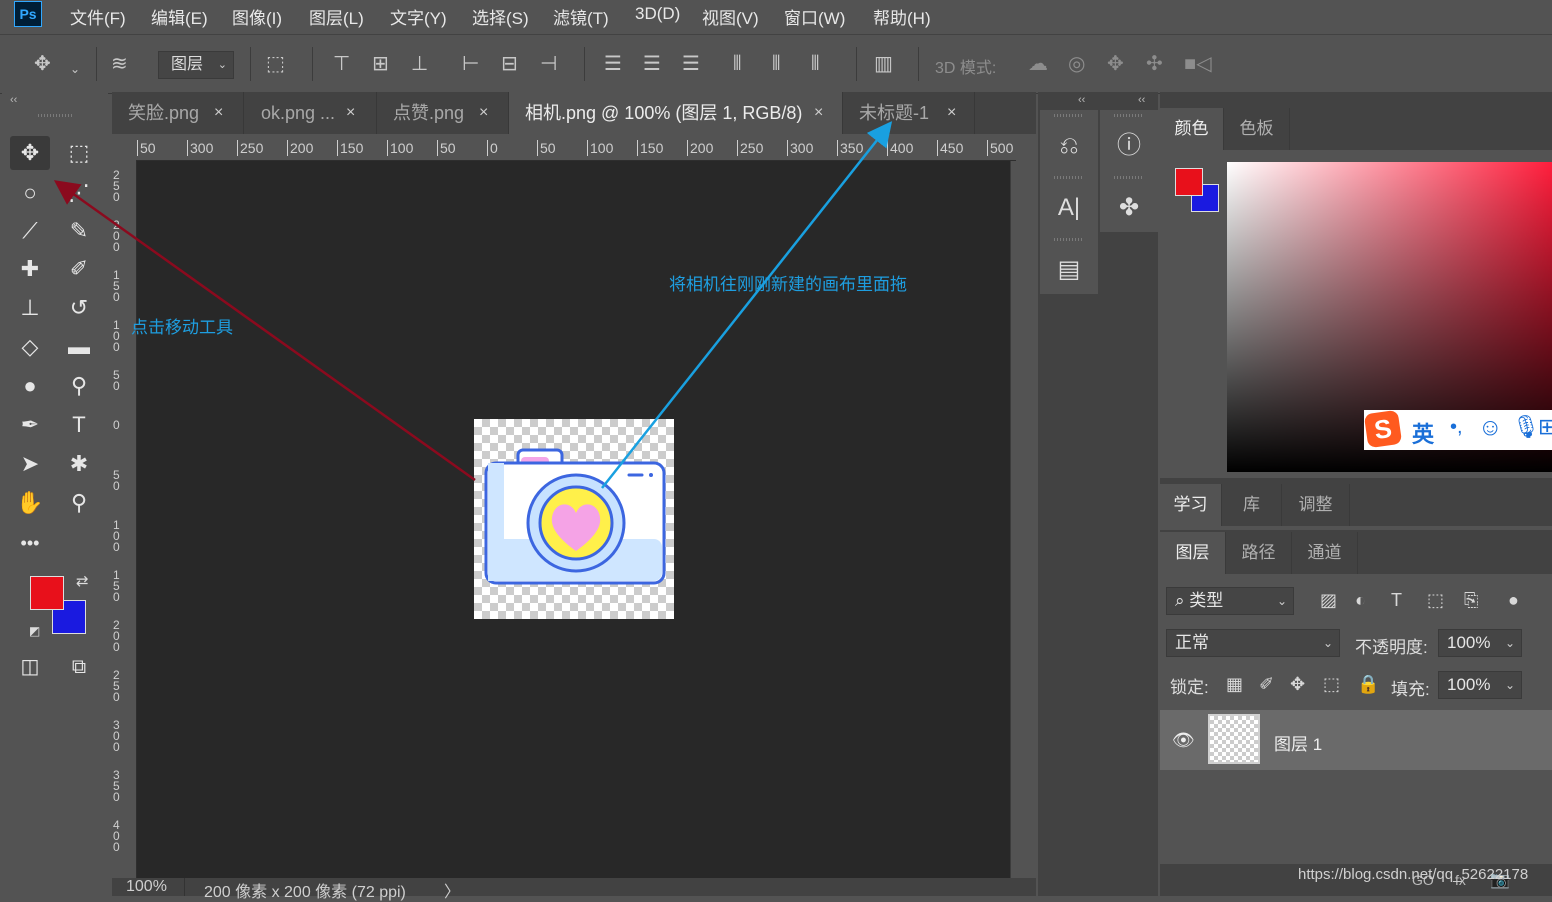 The height and width of the screenshot is (902, 1552). I want to click on filter-smart-object-icon: ⎘, so click(1471, 600).